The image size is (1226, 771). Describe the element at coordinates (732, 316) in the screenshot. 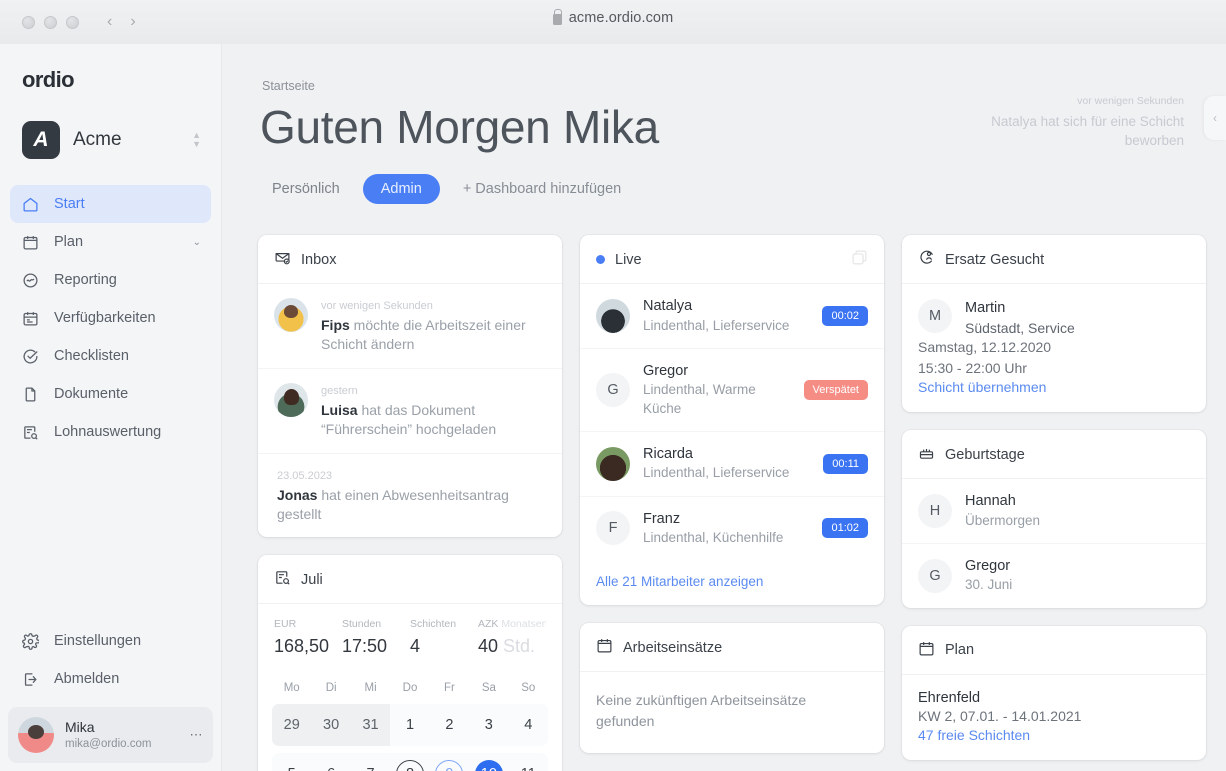

I see `list-item: Natalya Lindenthal, Lieferservice 00:02` at that location.